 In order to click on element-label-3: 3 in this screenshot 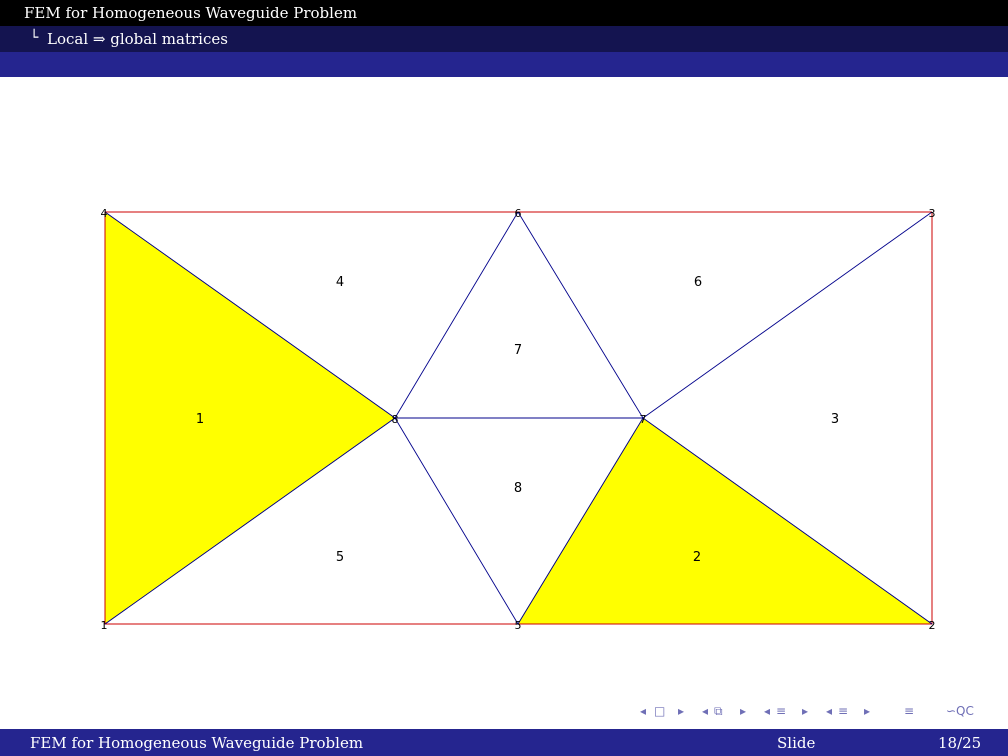, I will do `click(835, 419)`.